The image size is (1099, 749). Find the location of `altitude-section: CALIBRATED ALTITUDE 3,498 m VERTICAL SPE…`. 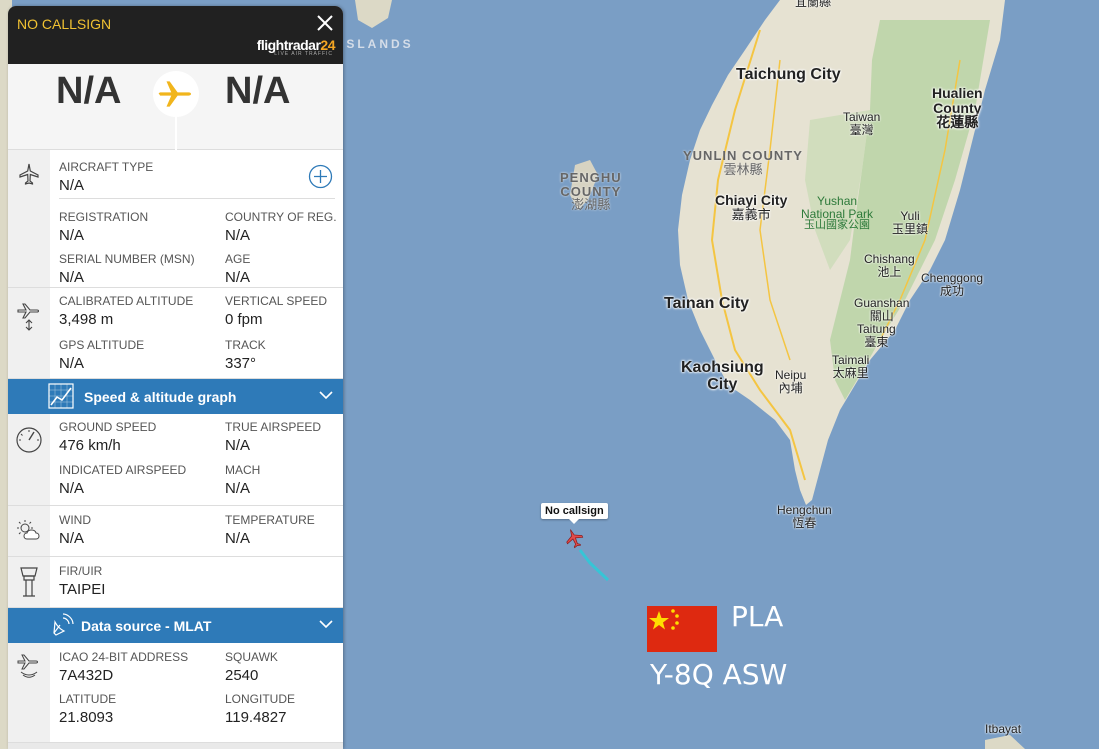

altitude-section: CALIBRATED ALTITUDE 3,498 m VERTICAL SPE… is located at coordinates (175, 333).